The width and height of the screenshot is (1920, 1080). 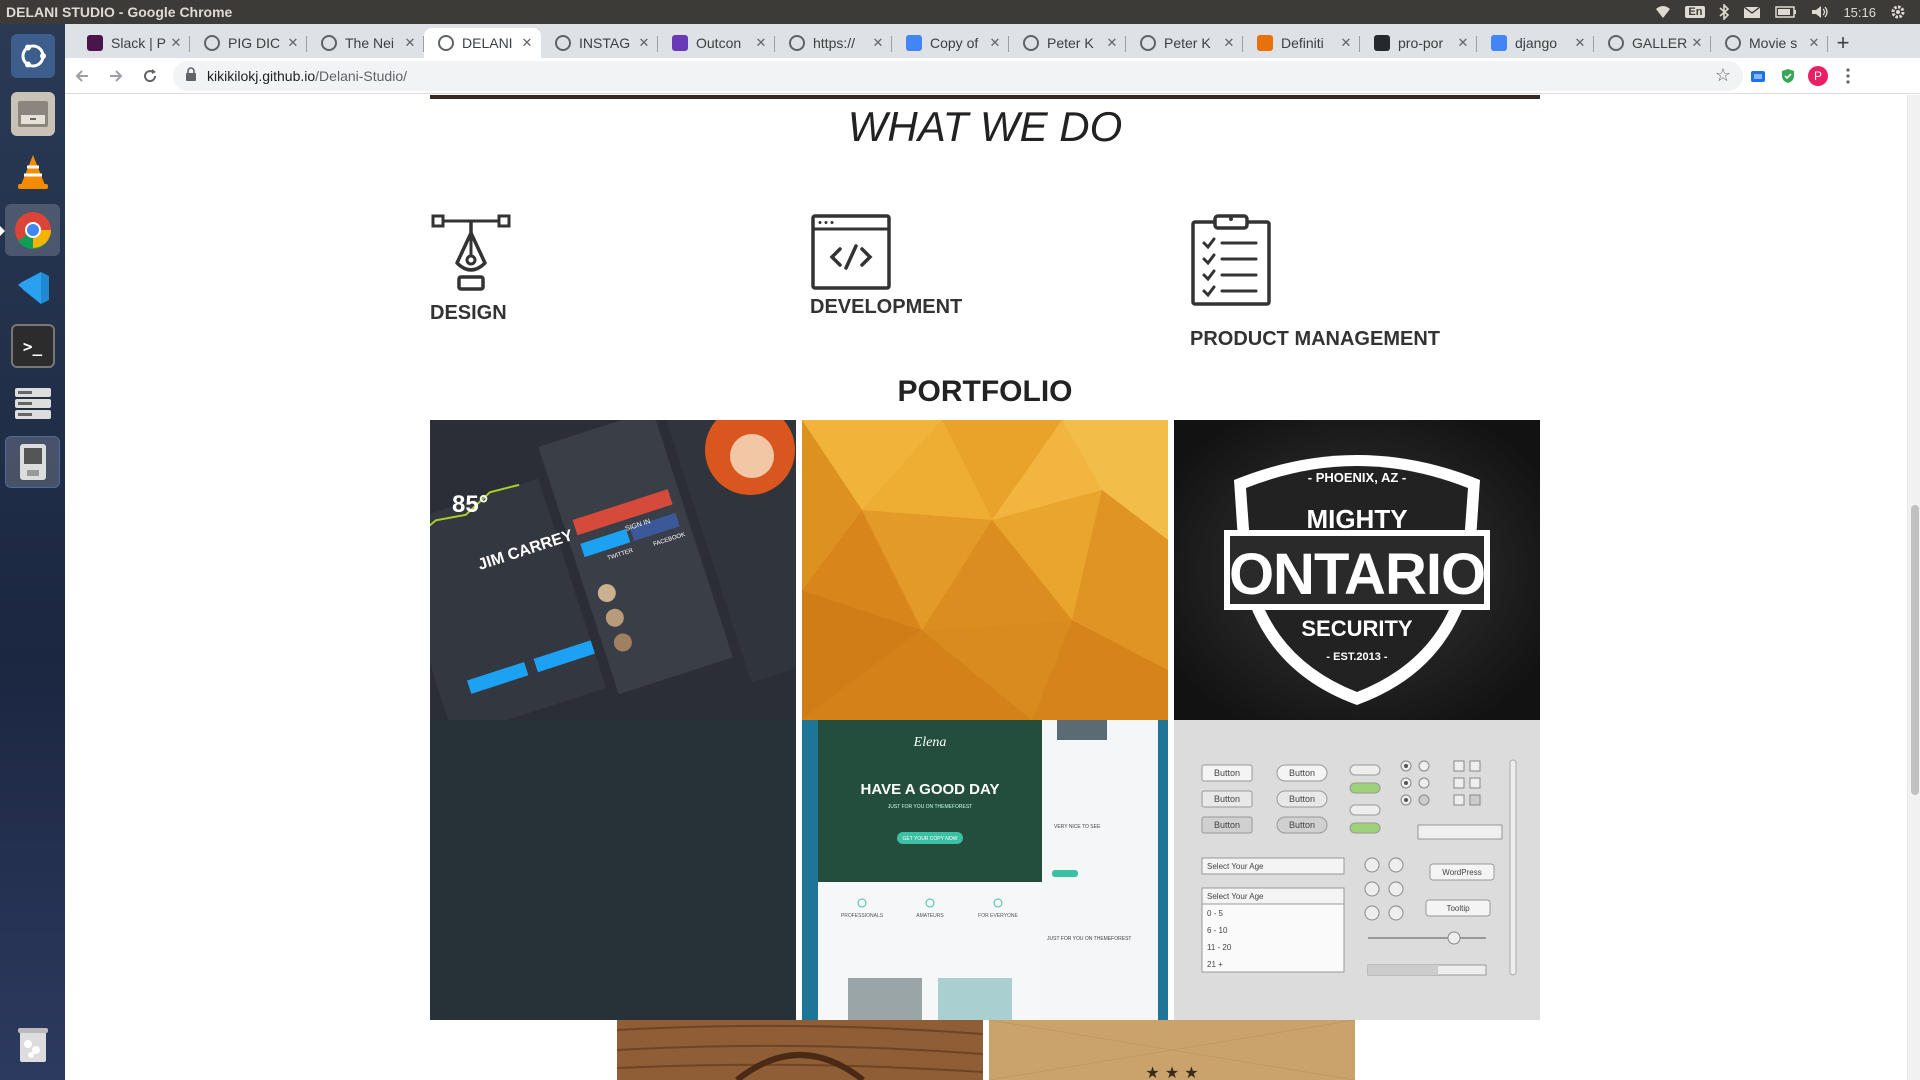 What do you see at coordinates (1752, 12) in the screenshot?
I see `mail-icon` at bounding box center [1752, 12].